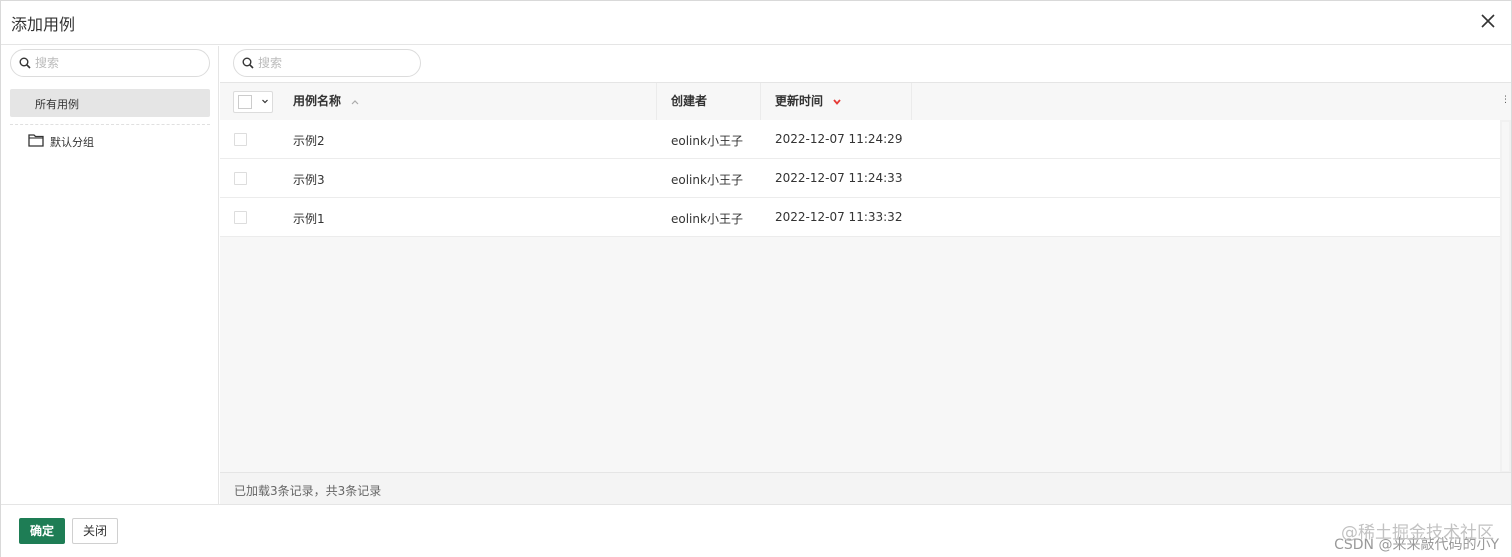  What do you see at coordinates (709, 101) in the screenshot?
I see `column-header-creator: 创建者` at bounding box center [709, 101].